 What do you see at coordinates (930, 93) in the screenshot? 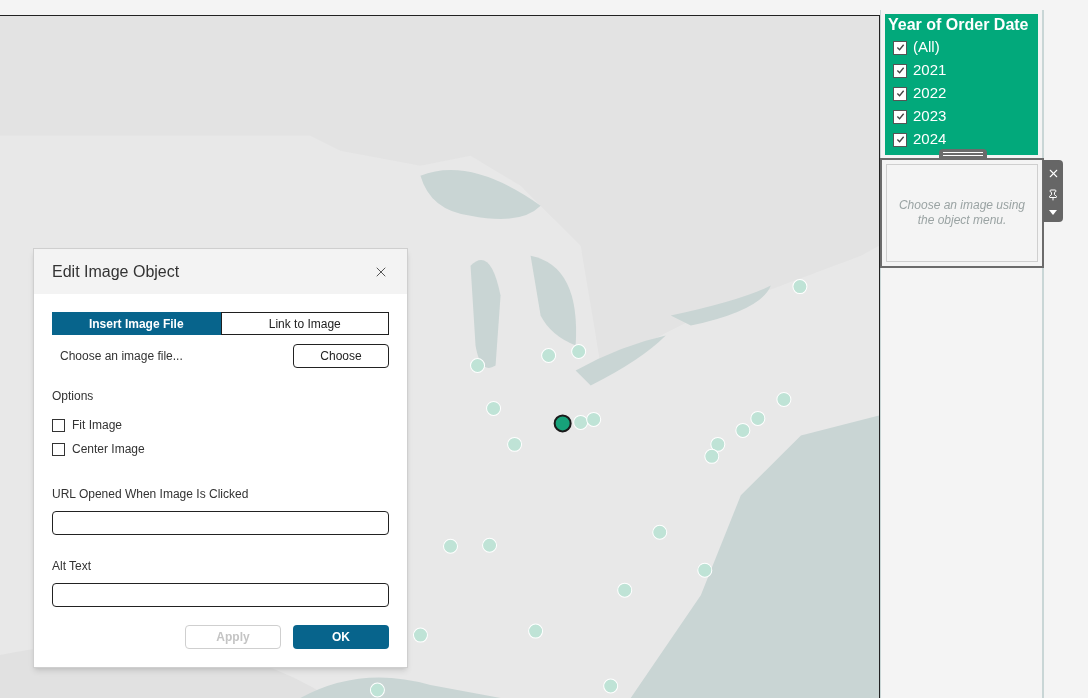
I see `filter-item-label: 2022` at bounding box center [930, 93].